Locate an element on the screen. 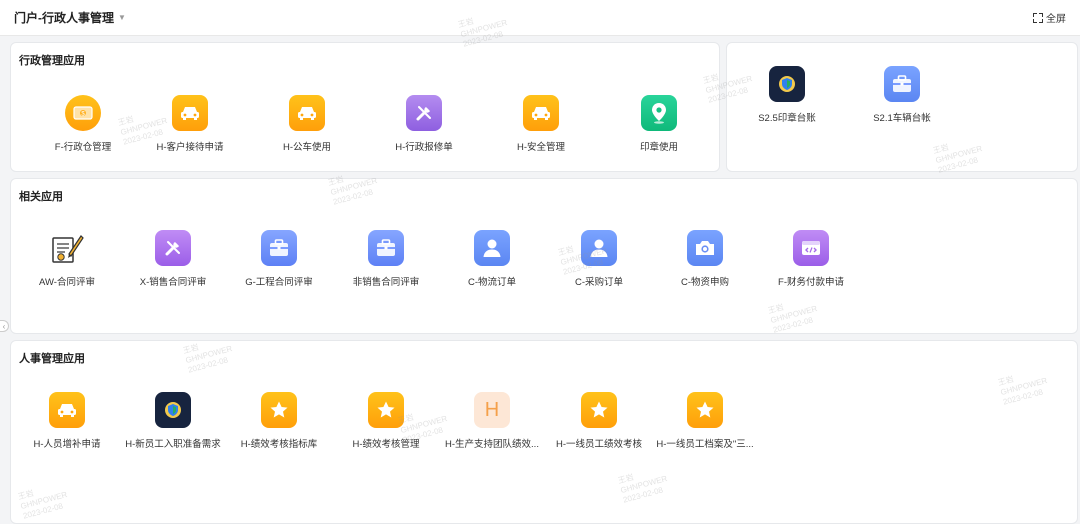 The image size is (1080, 524). contract-sign-icon is located at coordinates (67, 248).